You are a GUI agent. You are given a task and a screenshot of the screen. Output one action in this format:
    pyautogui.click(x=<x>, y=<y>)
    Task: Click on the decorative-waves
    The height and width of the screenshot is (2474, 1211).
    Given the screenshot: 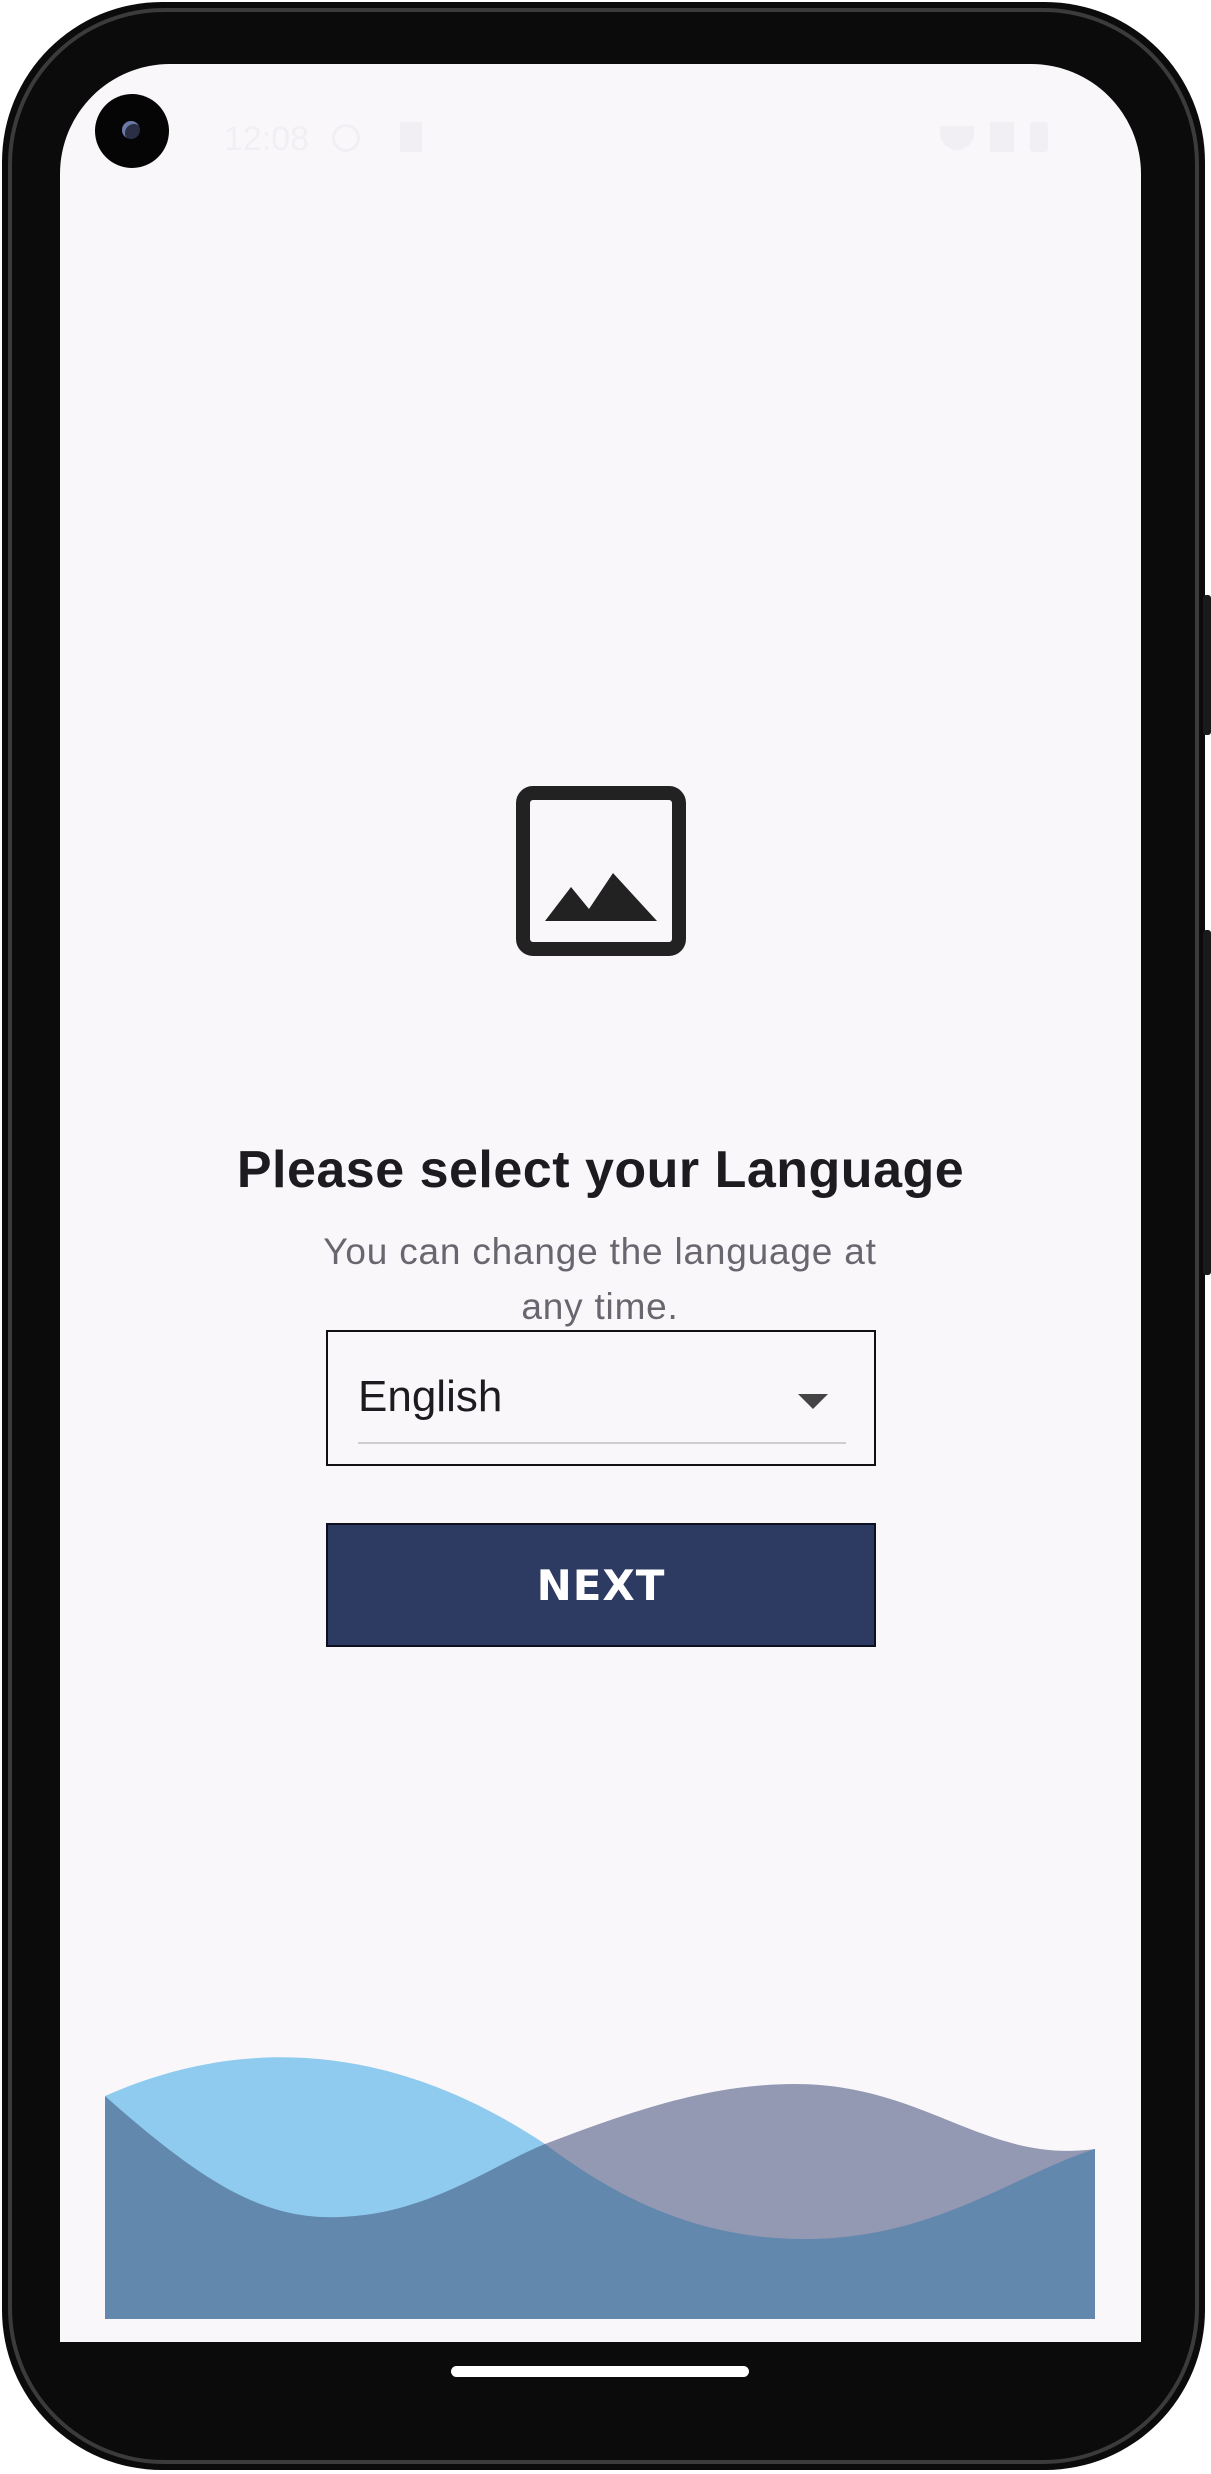 What is the action you would take?
    pyautogui.click(x=600, y=2188)
    